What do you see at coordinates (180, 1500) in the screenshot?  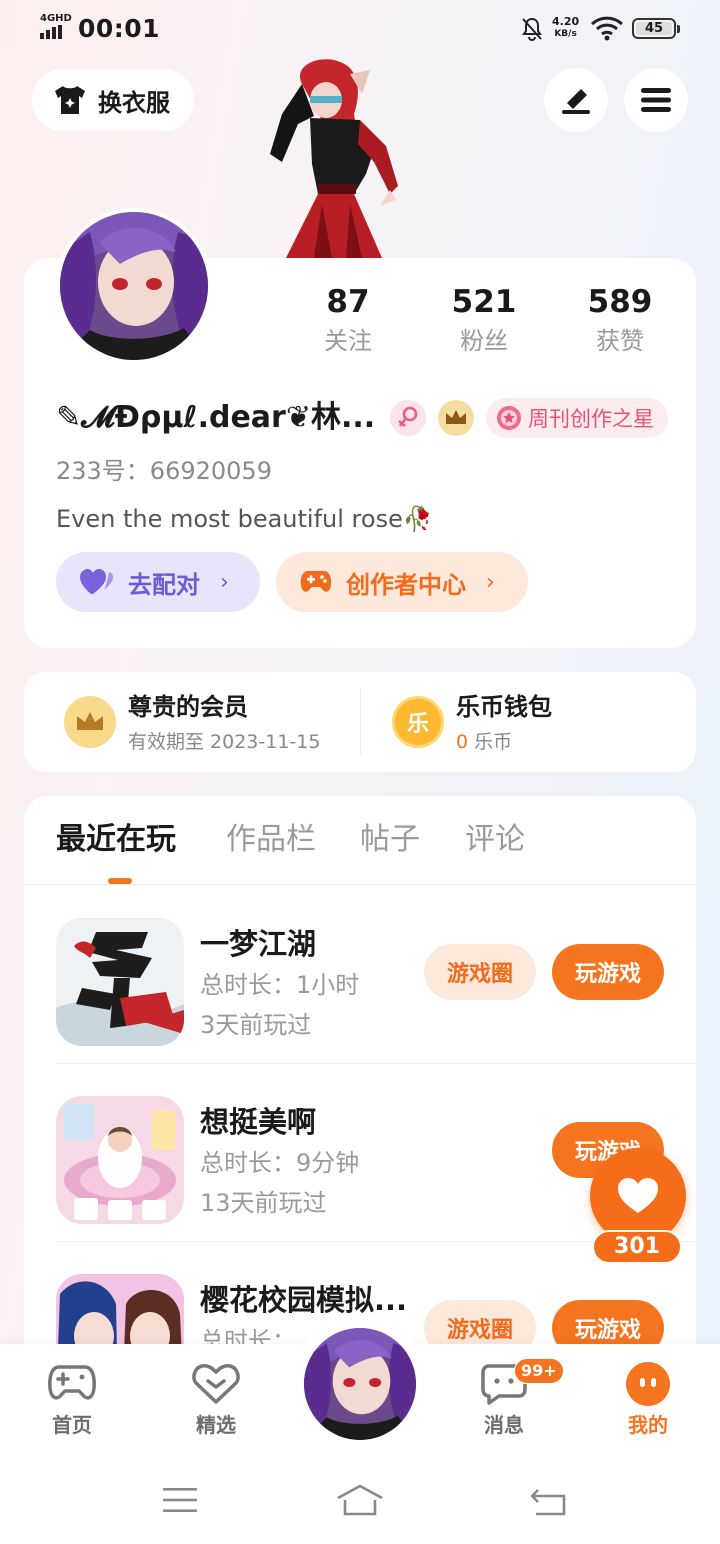 I see `recent-apps-icon` at bounding box center [180, 1500].